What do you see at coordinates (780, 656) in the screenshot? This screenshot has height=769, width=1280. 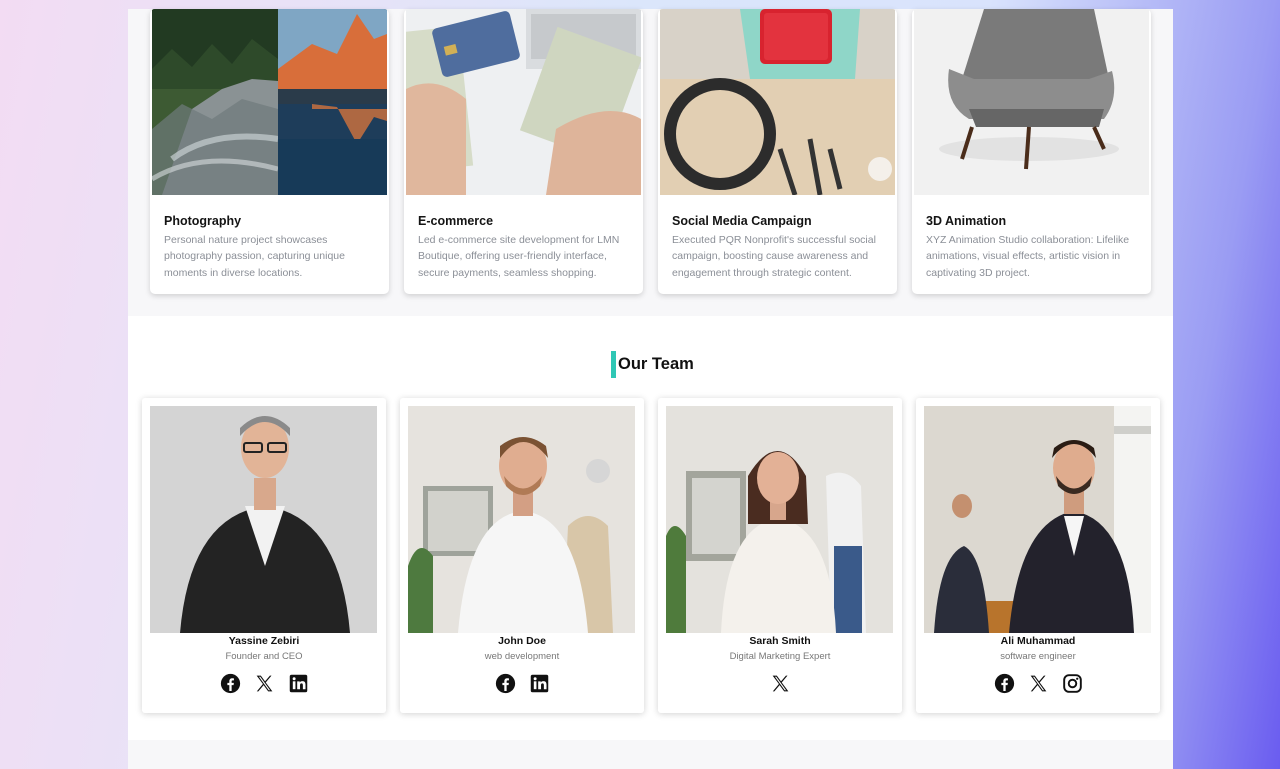 I see `member-role: Digital Marketing Expert` at bounding box center [780, 656].